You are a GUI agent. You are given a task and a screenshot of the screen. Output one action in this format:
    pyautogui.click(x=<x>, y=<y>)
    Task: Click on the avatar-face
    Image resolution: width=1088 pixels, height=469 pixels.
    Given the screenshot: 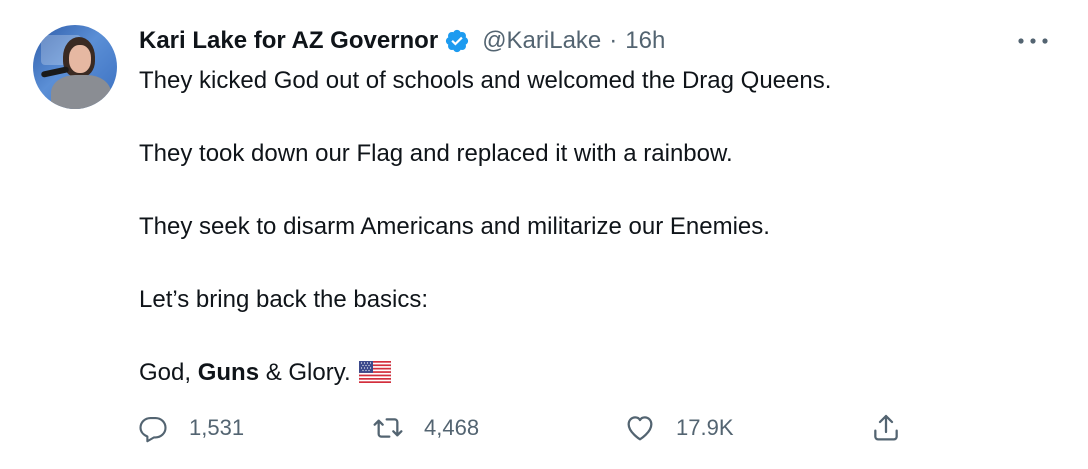 What is the action you would take?
    pyautogui.click(x=80, y=59)
    